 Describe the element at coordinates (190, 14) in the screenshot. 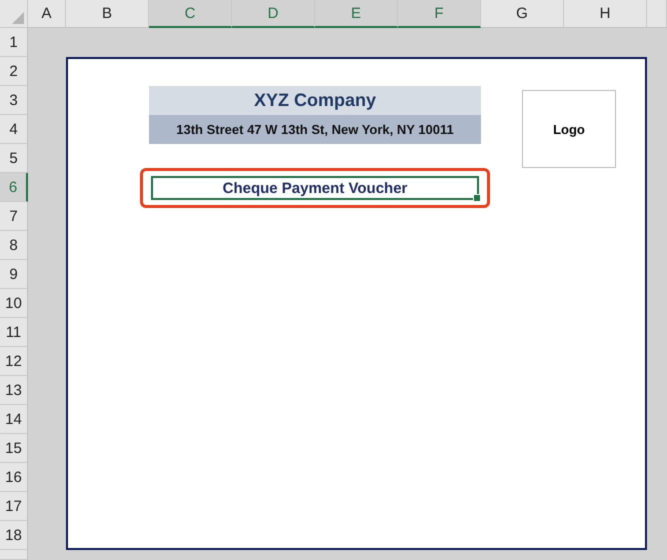

I see `column-header: C` at that location.